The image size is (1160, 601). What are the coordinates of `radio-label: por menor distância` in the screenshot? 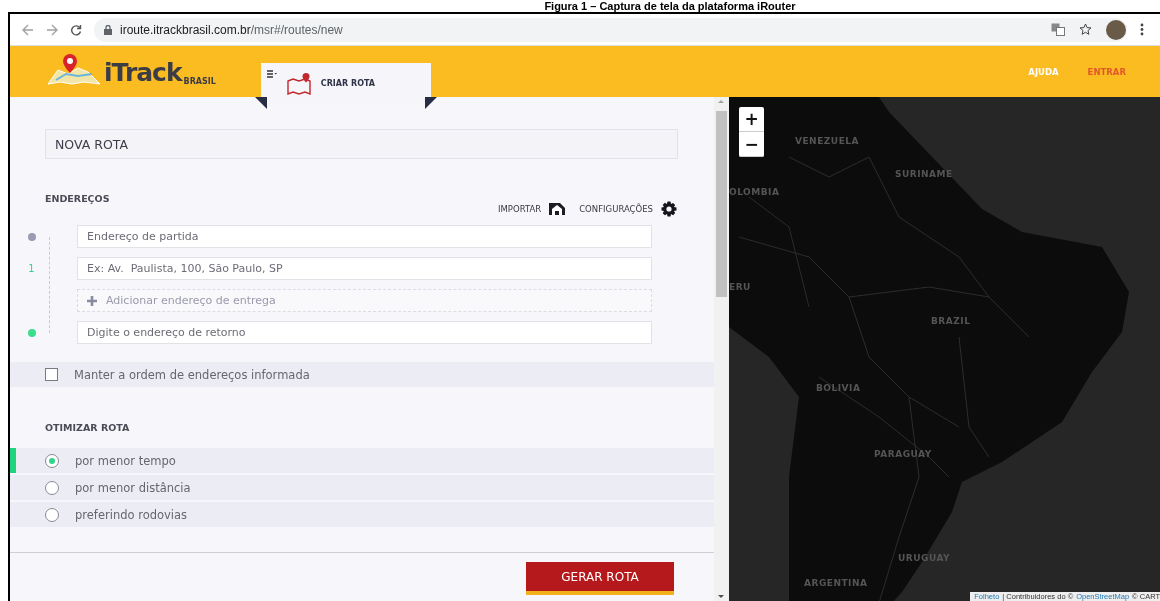 It's located at (133, 487).